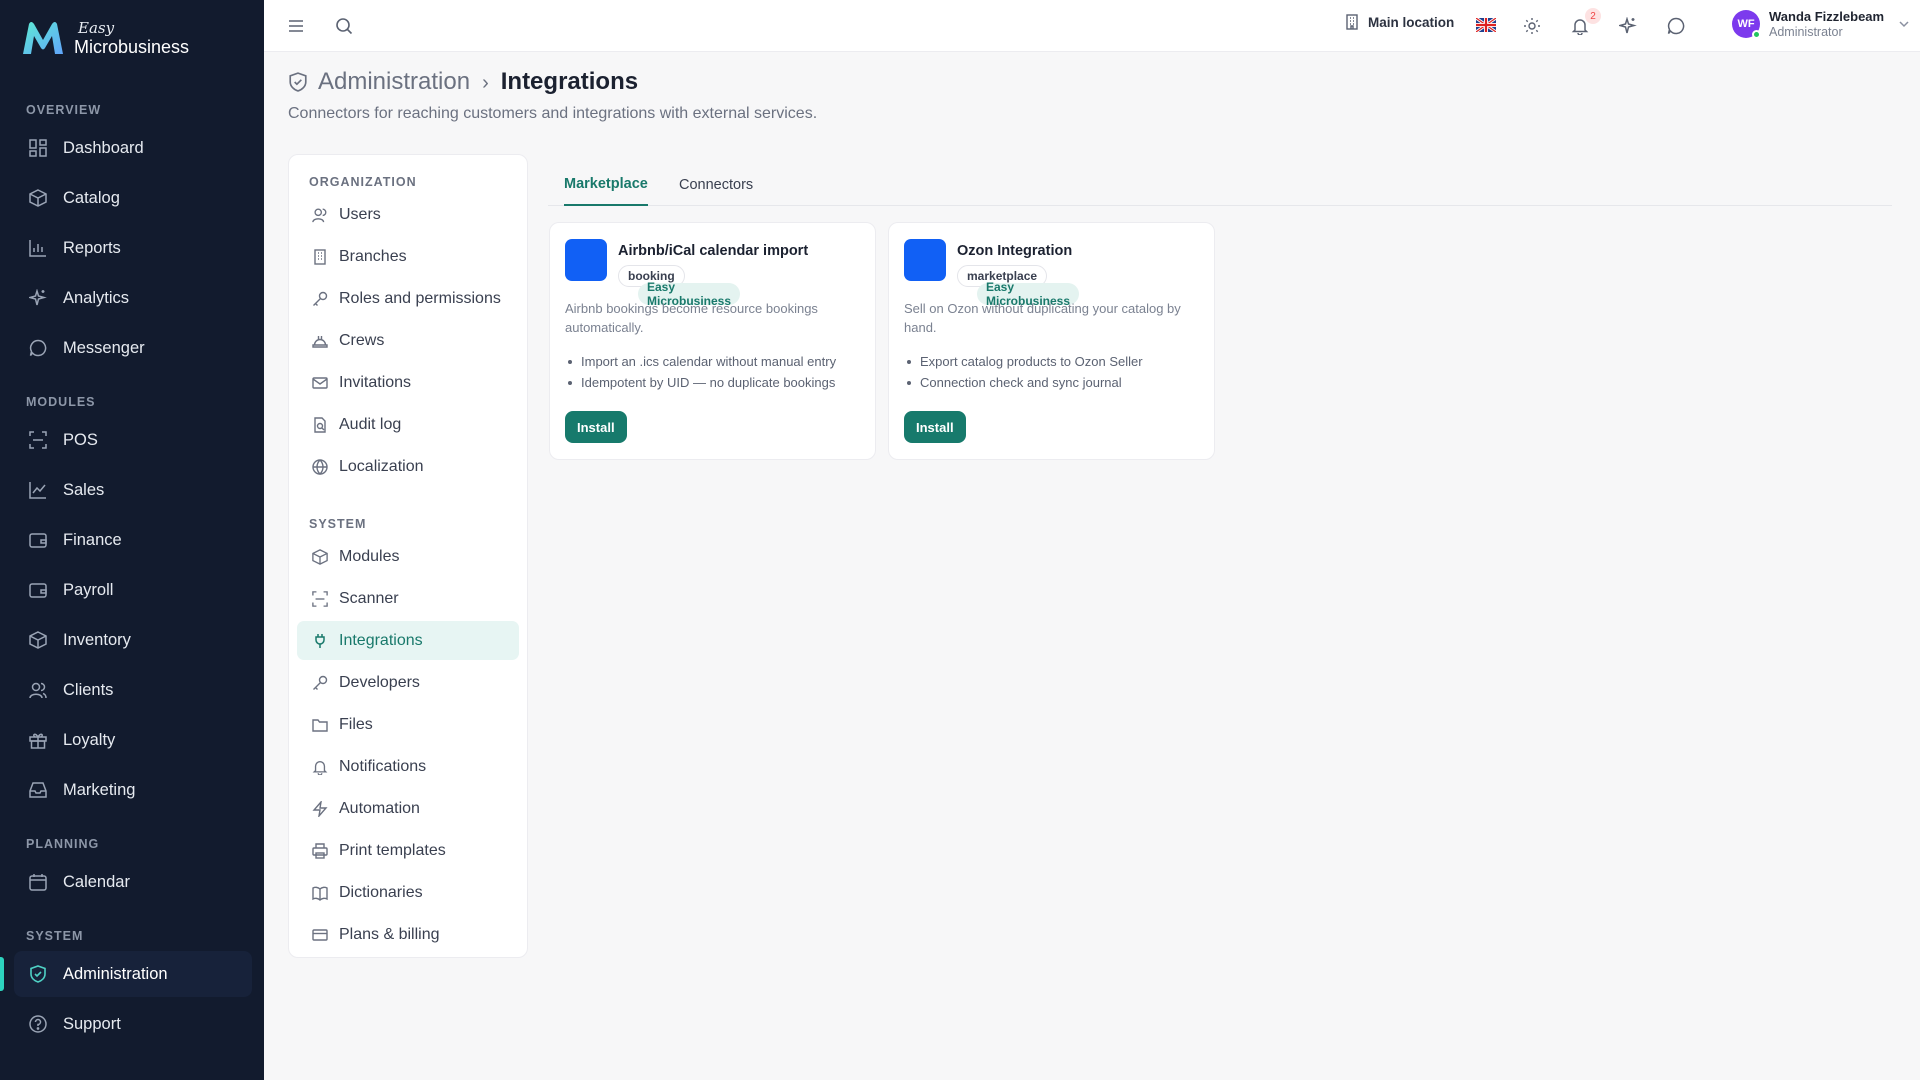 This screenshot has width=1920, height=1080. Describe the element at coordinates (408, 640) in the screenshot. I see `subnav-item-integrations: Integrations` at that location.